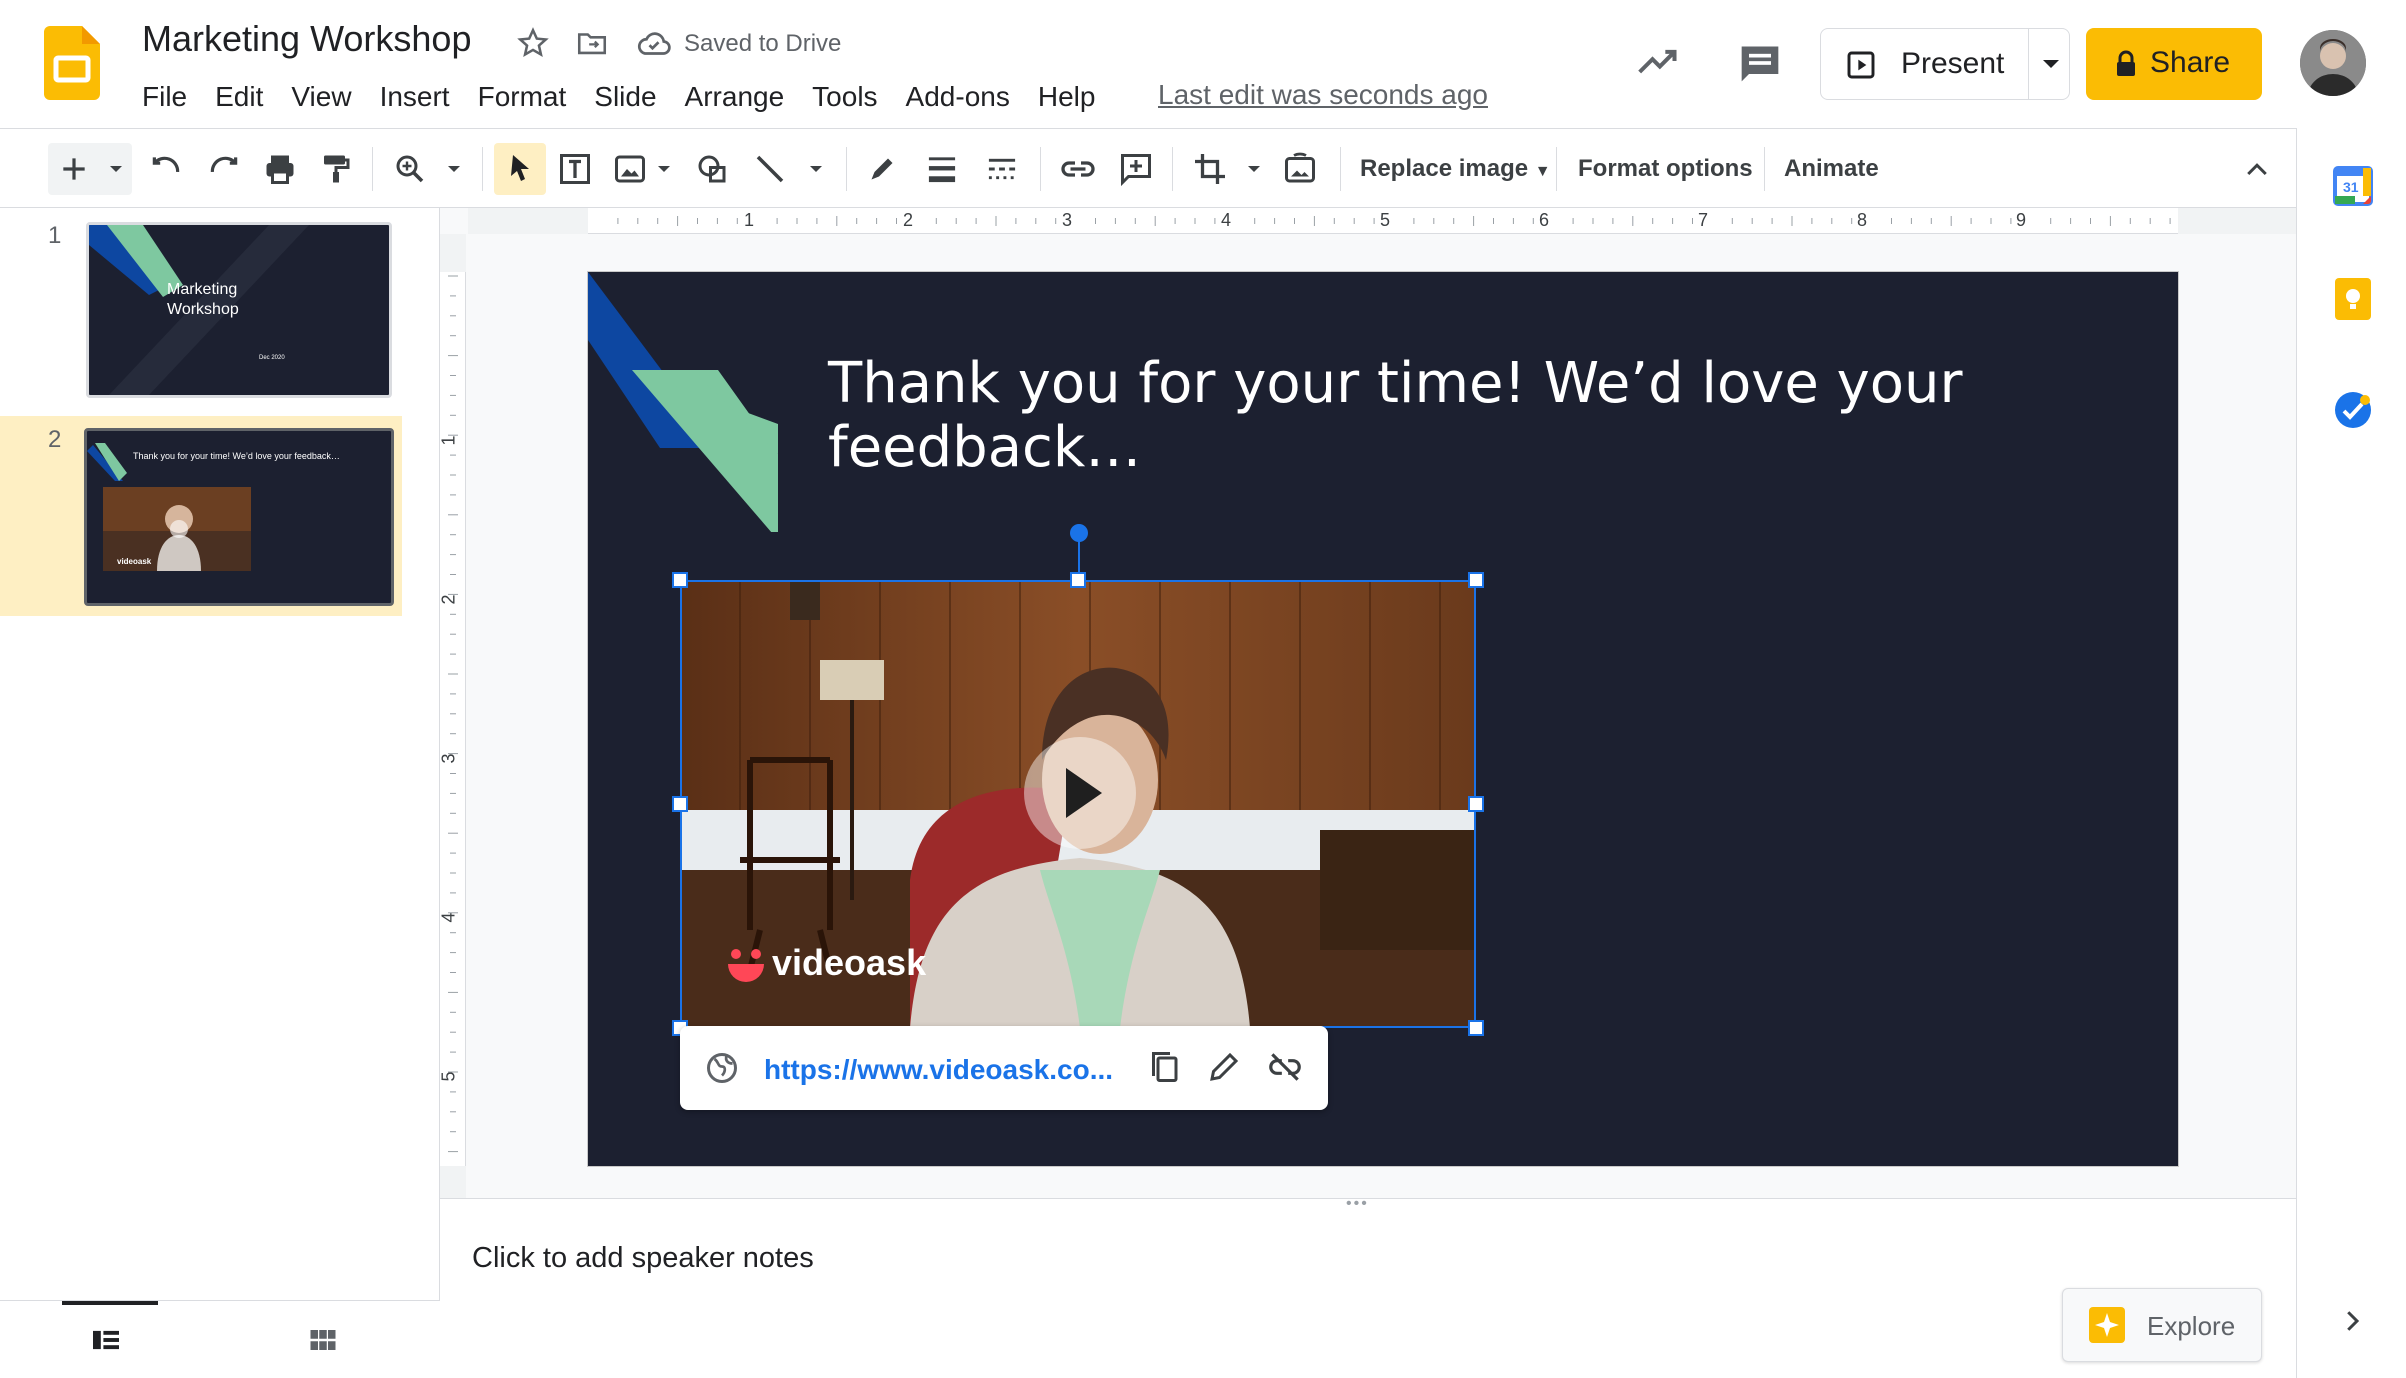  Describe the element at coordinates (1078, 580) in the screenshot. I see `resize-handle-top` at that location.